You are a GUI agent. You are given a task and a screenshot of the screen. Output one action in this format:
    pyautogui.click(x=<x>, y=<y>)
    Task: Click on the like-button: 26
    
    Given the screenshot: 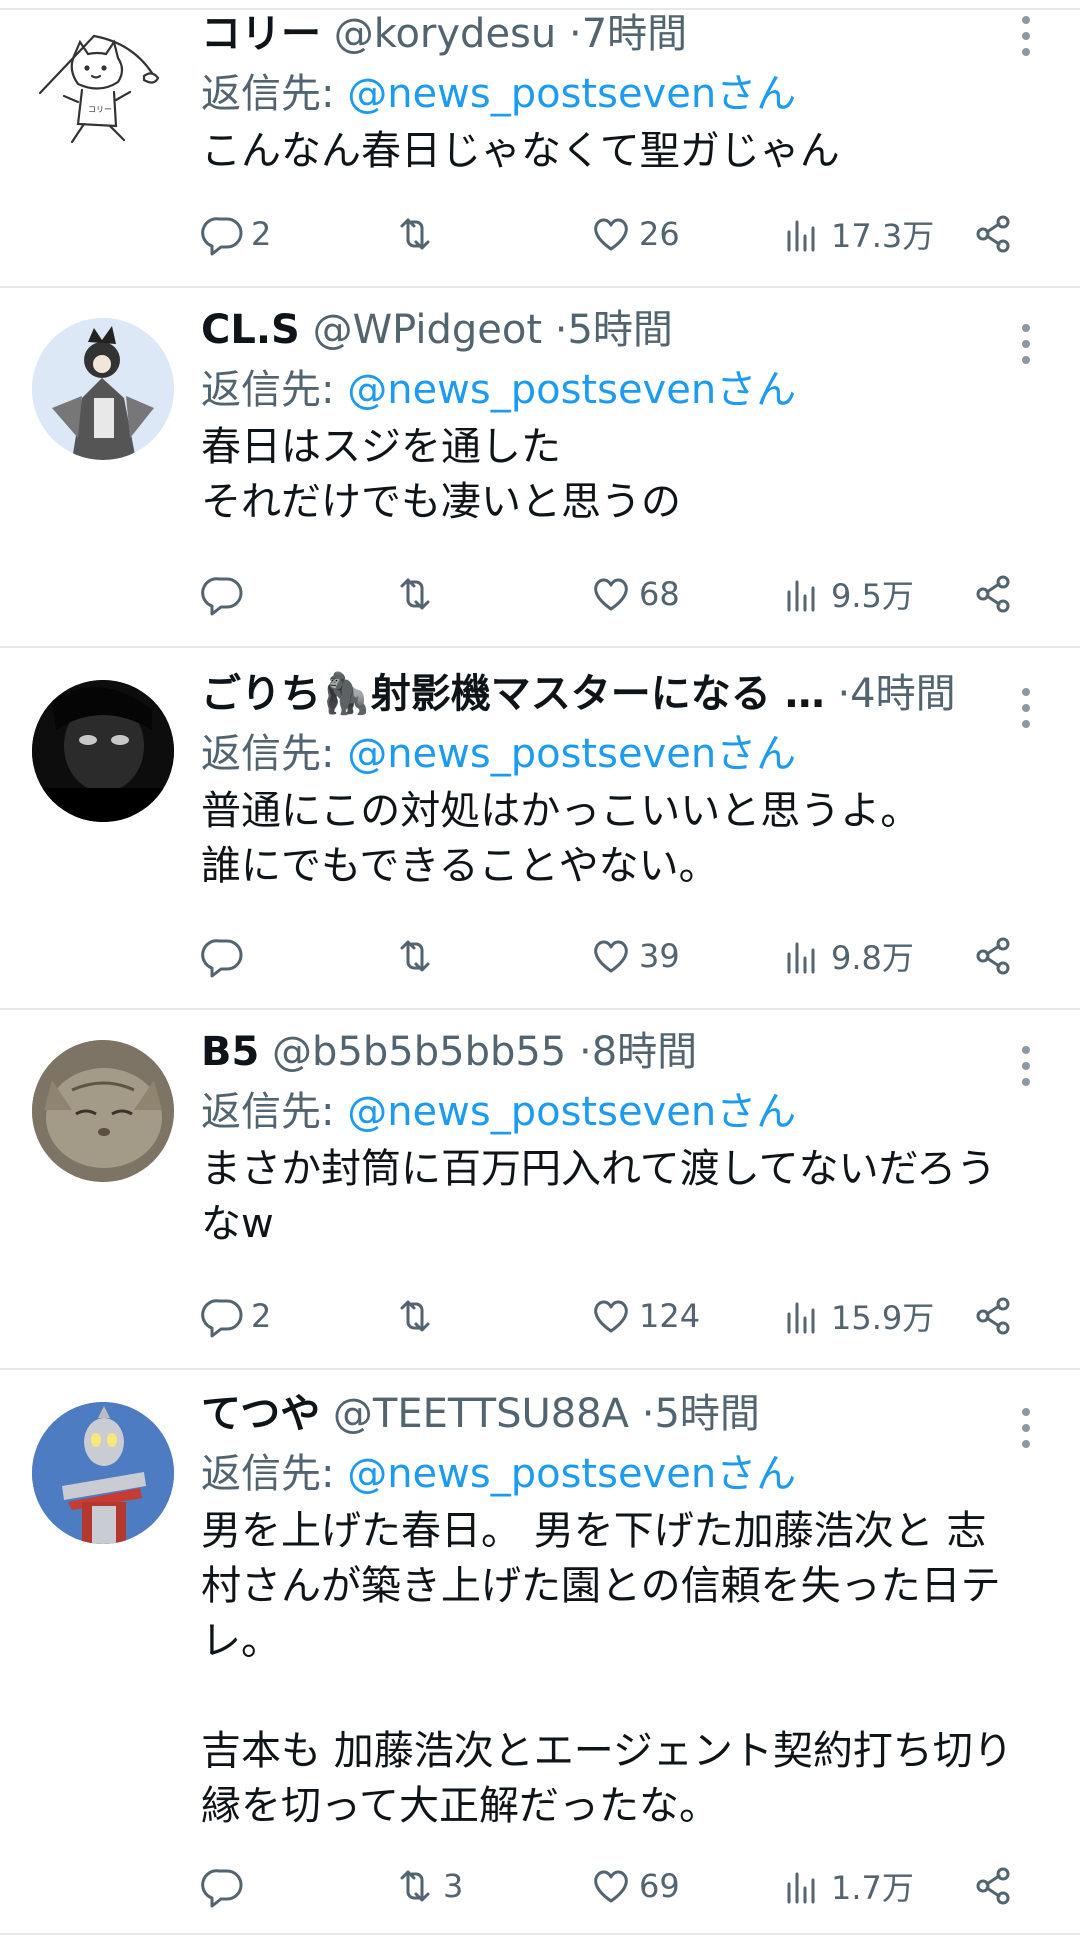 What is the action you would take?
    pyautogui.click(x=634, y=234)
    